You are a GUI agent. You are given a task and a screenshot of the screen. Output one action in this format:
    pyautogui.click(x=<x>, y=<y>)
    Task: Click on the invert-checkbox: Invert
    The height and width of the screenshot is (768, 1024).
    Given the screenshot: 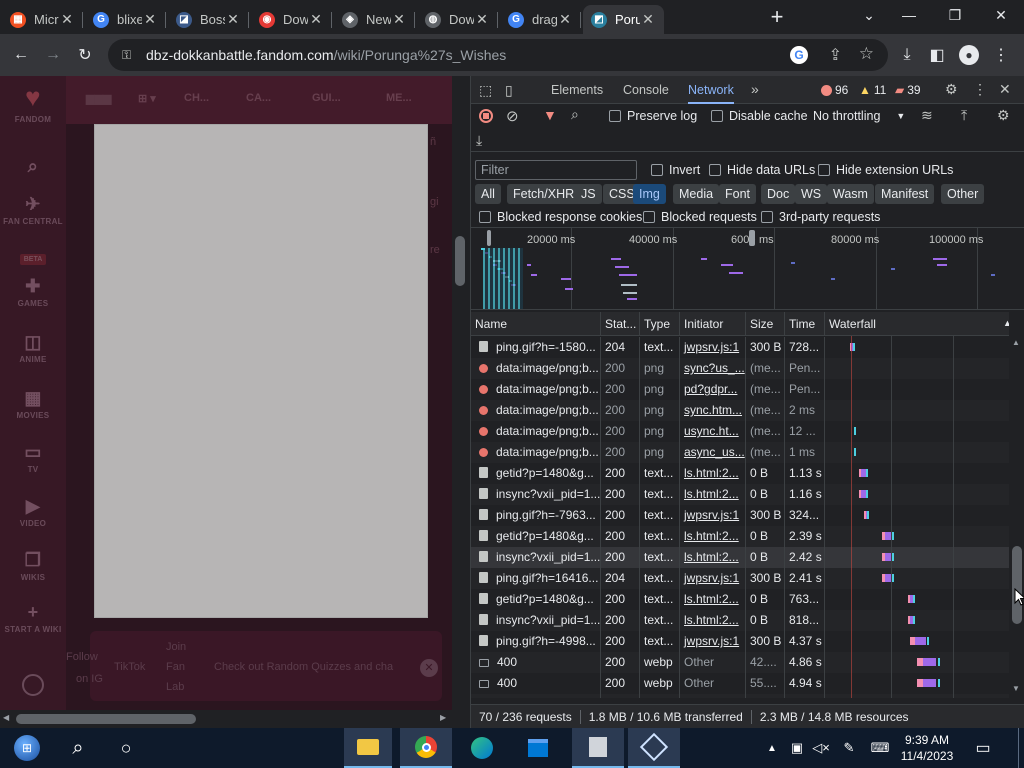 What is the action you would take?
    pyautogui.click(x=675, y=170)
    